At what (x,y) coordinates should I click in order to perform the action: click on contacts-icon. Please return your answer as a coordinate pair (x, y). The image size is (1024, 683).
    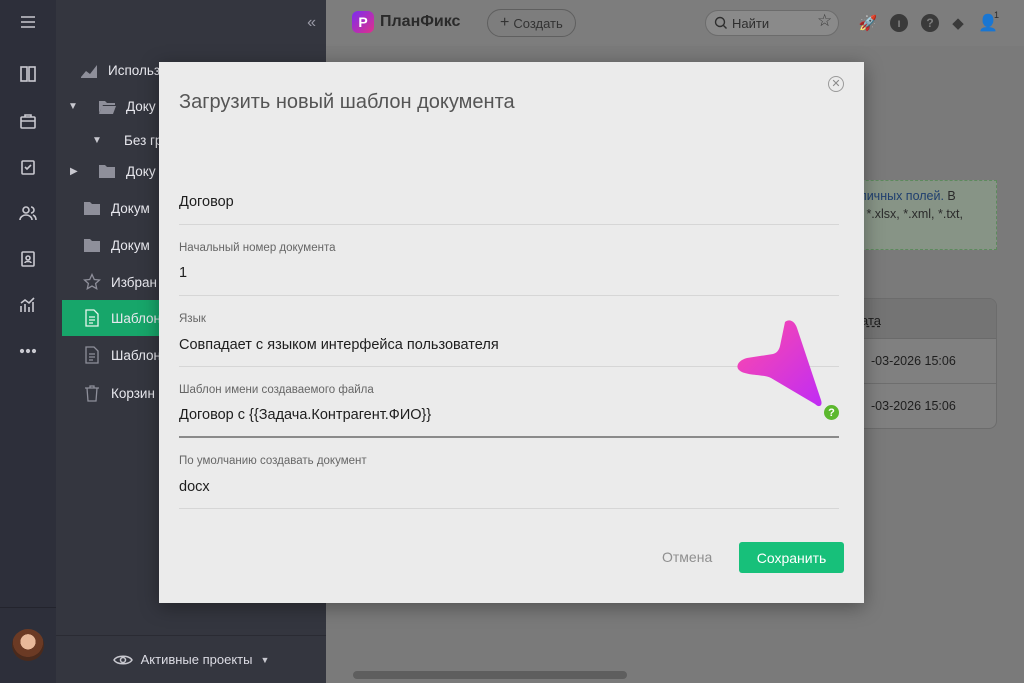
    Looking at the image, I should click on (28, 213).